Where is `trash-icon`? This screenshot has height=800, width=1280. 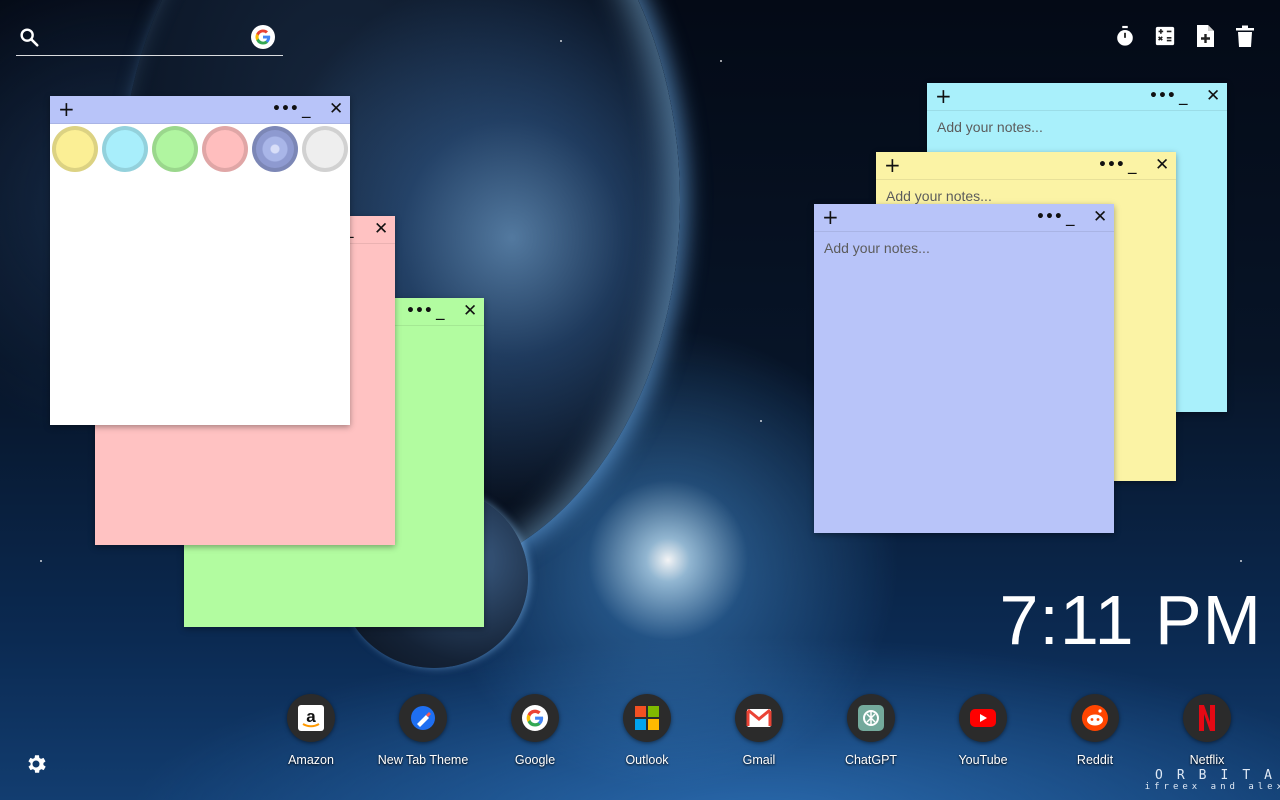 trash-icon is located at coordinates (1245, 36).